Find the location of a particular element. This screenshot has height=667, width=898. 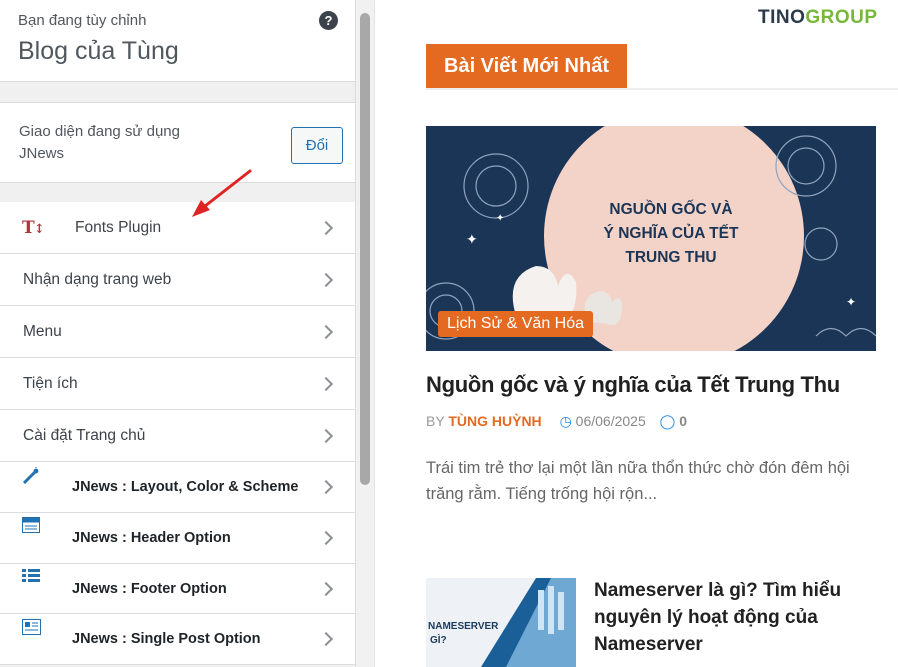

sidebar-item-label: Menu is located at coordinates (42, 331).